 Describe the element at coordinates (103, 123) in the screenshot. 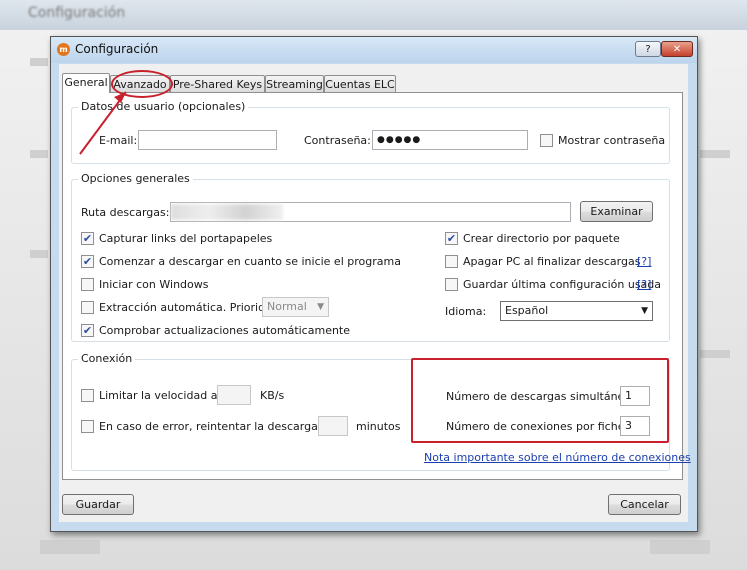

I see `annotation-arrow` at that location.